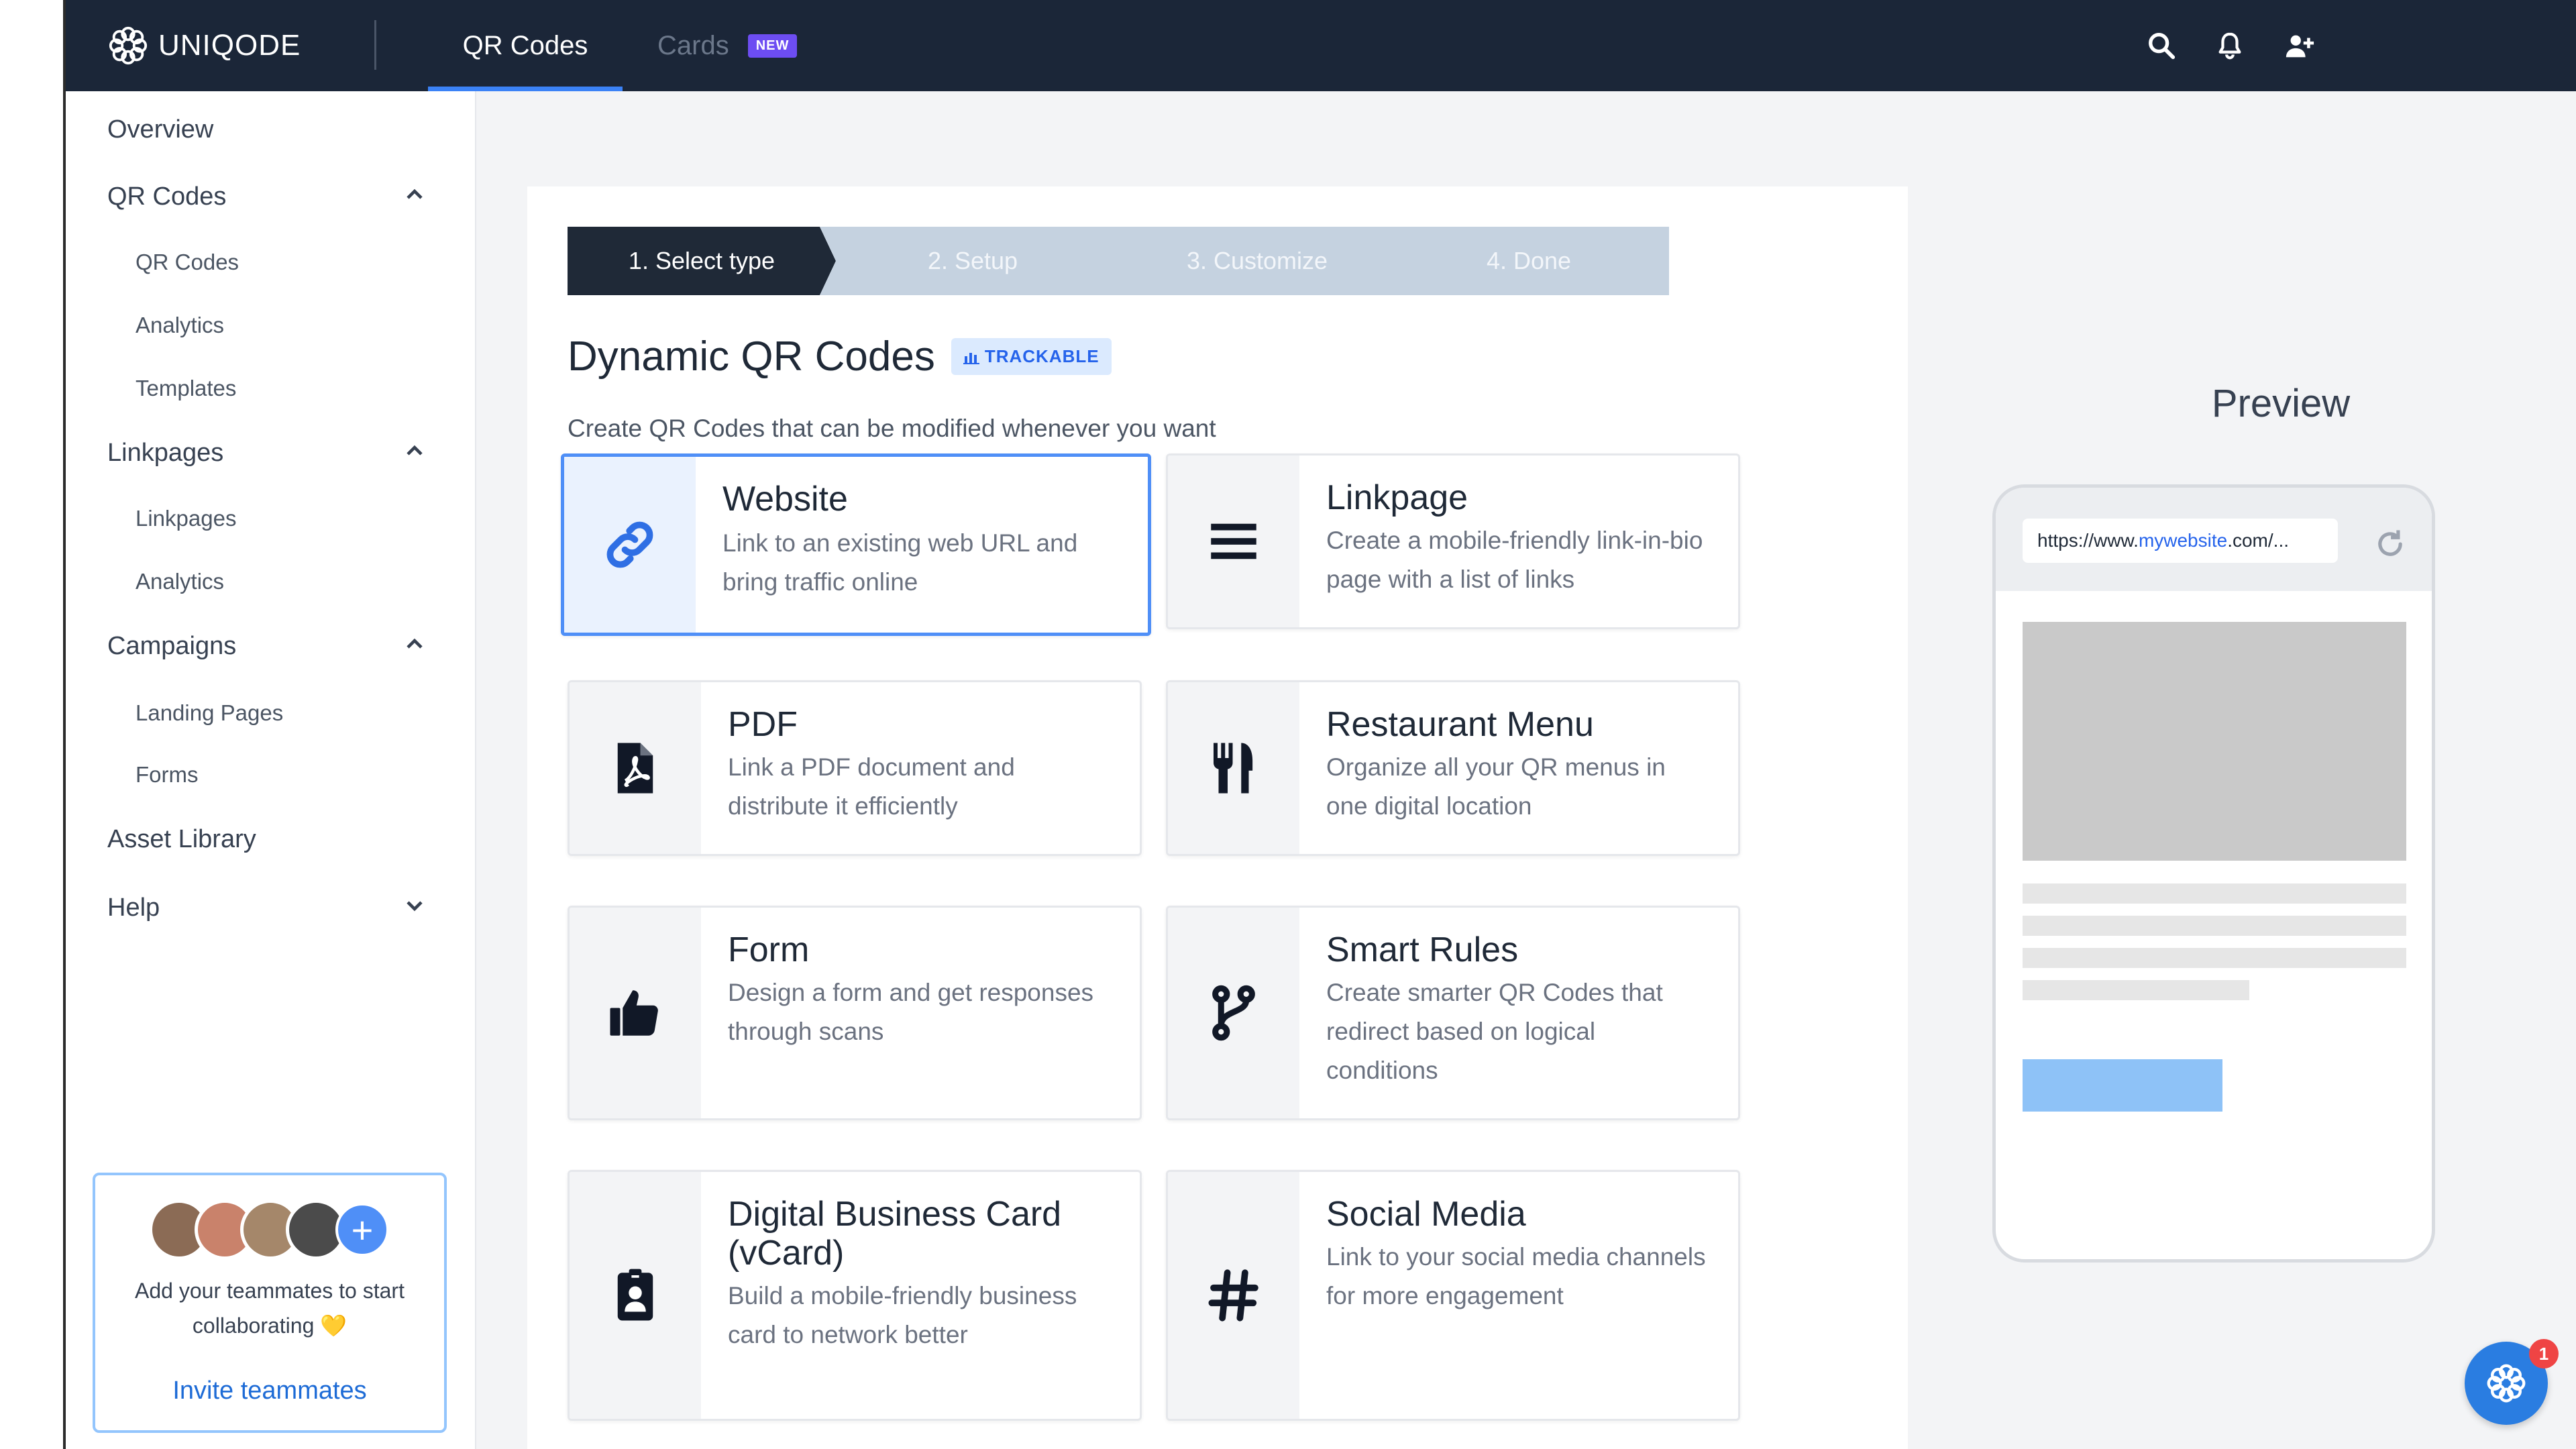  I want to click on step-label: 4. Done, so click(1529, 260).